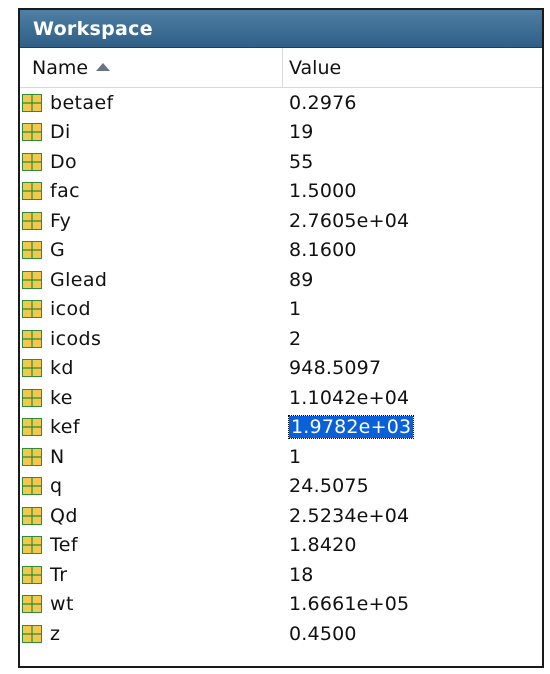  I want to click on variable-value-cell: 1.8420, so click(412, 545).